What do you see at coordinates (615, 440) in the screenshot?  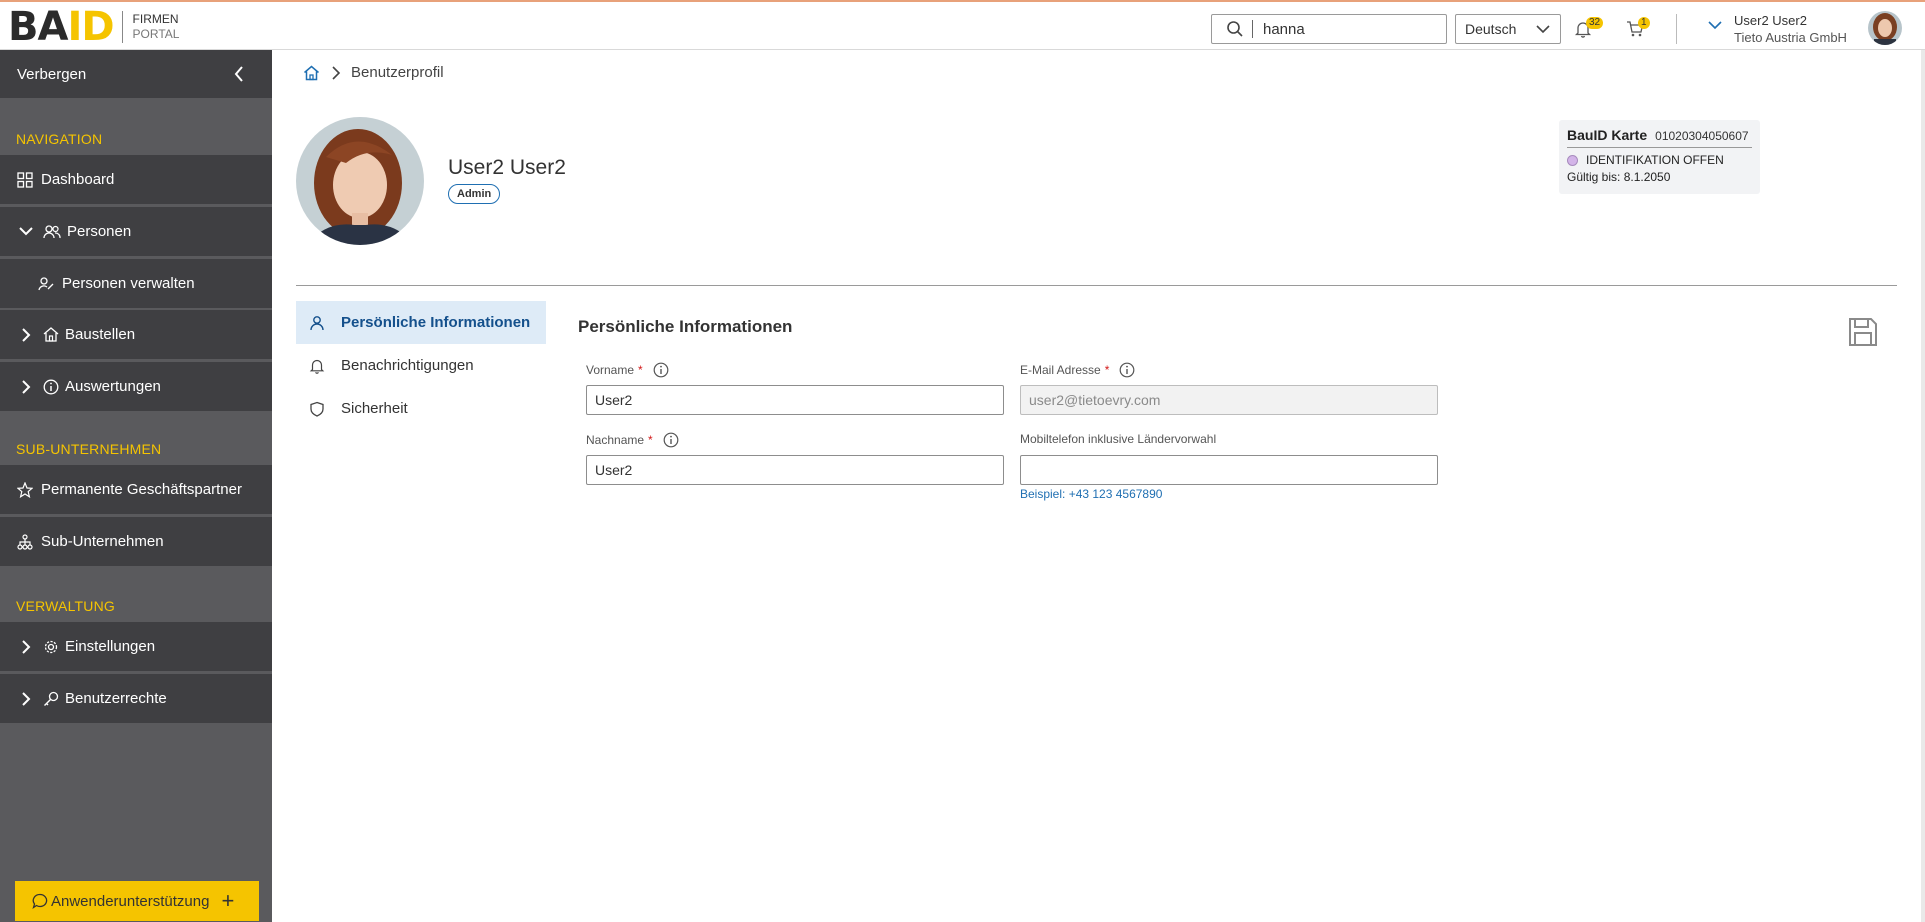 I see `lastname-label-text: Nachname` at bounding box center [615, 440].